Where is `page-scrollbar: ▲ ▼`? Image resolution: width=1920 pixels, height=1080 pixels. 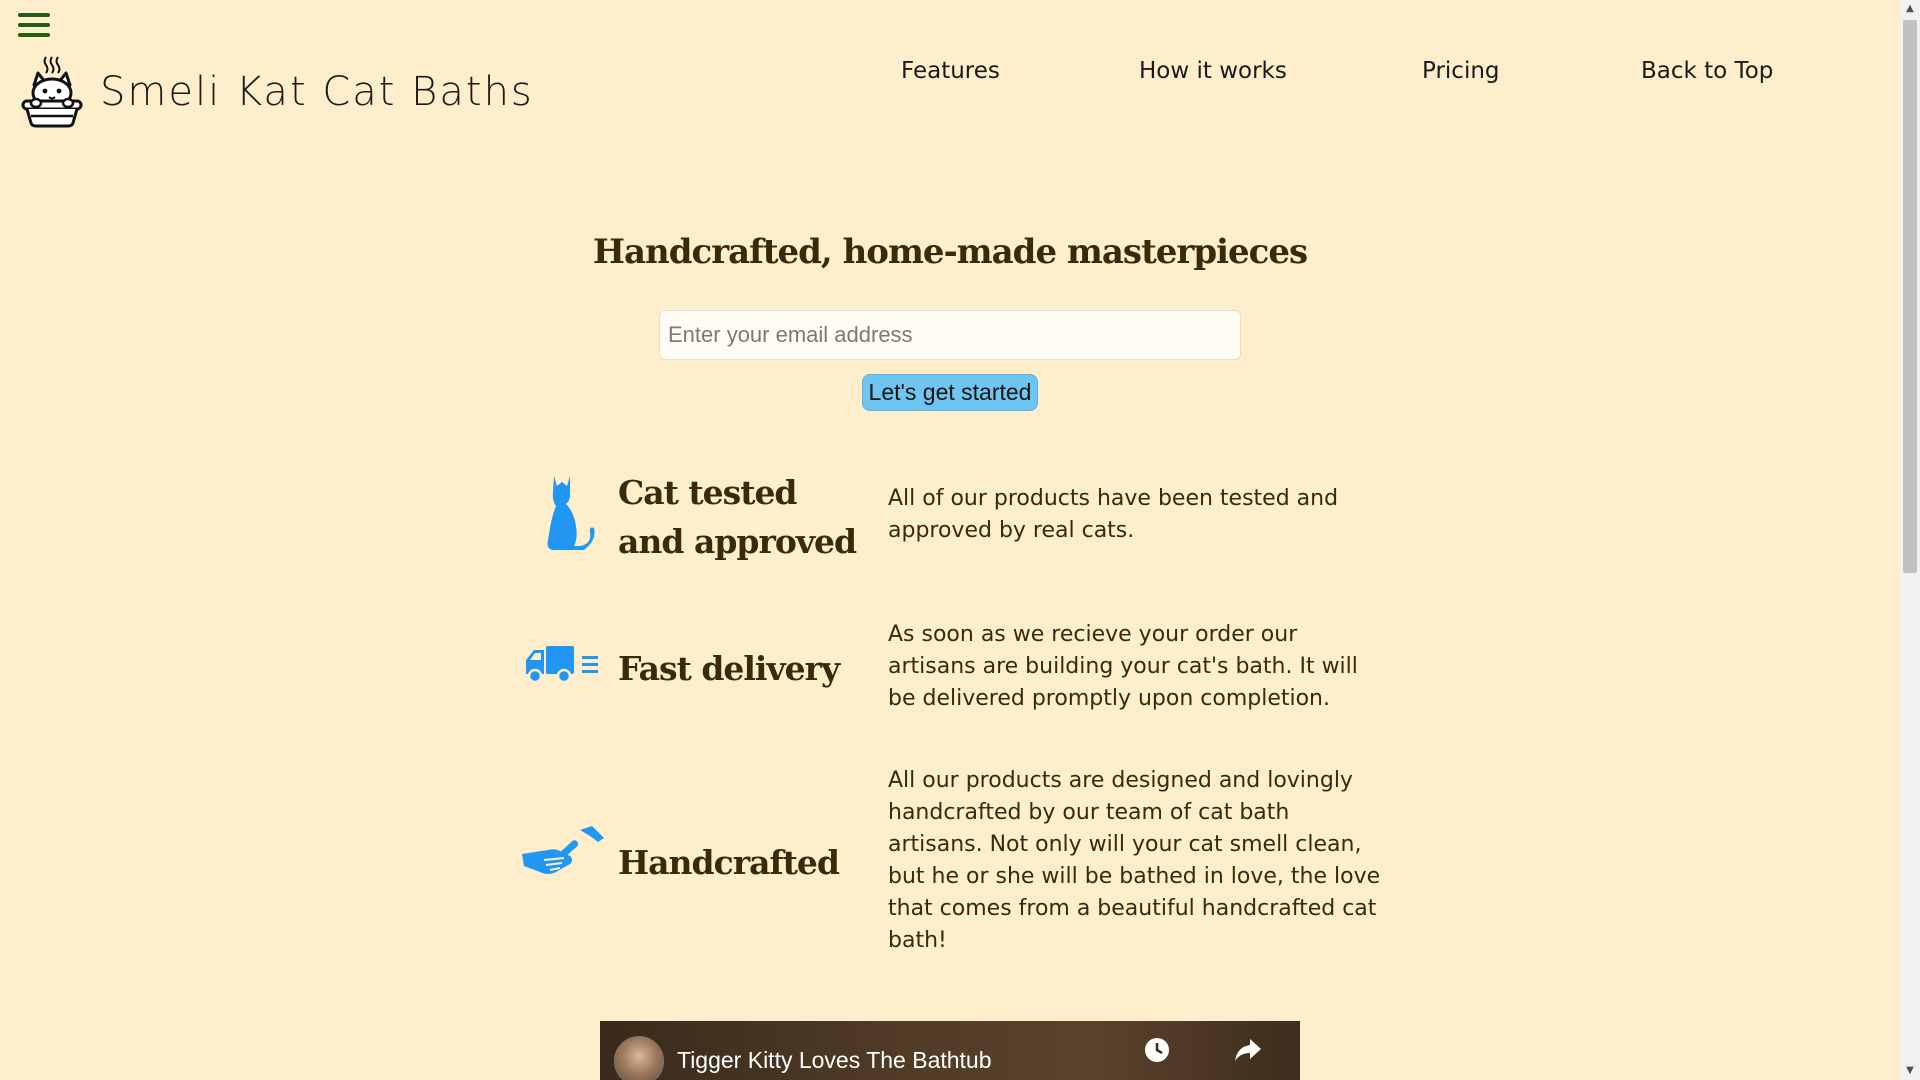
page-scrollbar: ▲ ▼ is located at coordinates (1910, 540).